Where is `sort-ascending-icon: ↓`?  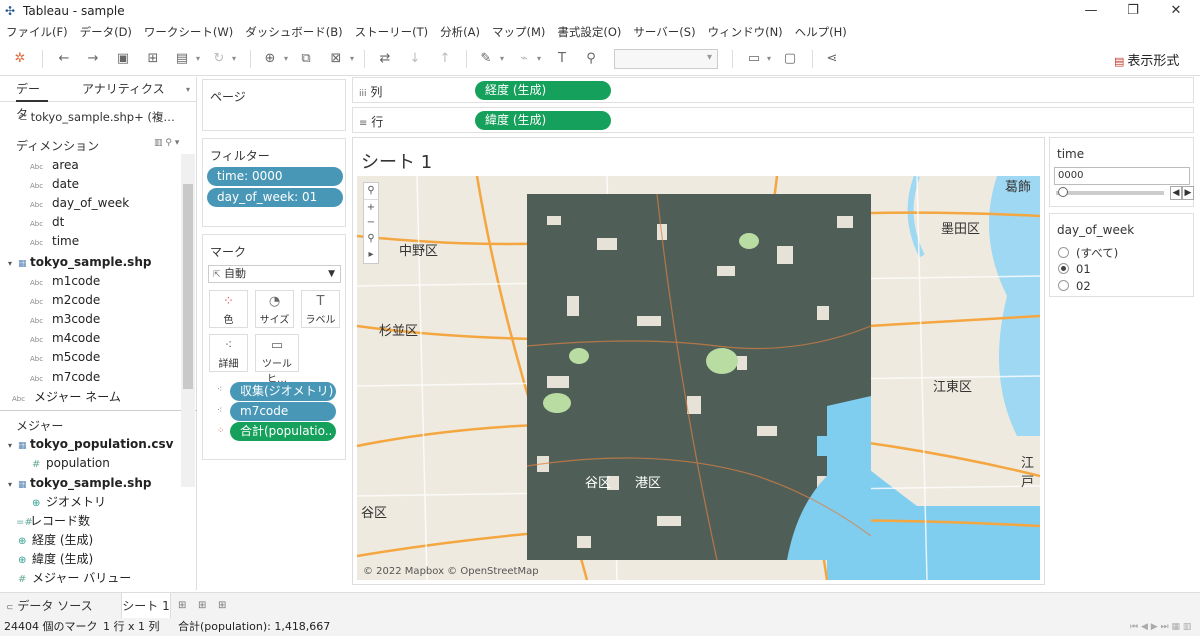
sort-ascending-icon: ↓ is located at coordinates (415, 59).